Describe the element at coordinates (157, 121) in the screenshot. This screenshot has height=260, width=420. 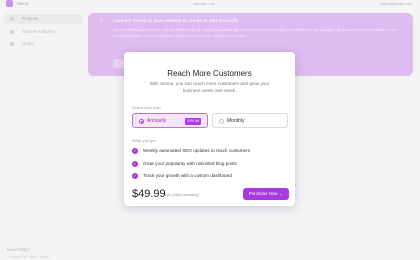
I see `plan-name: Annually` at that location.